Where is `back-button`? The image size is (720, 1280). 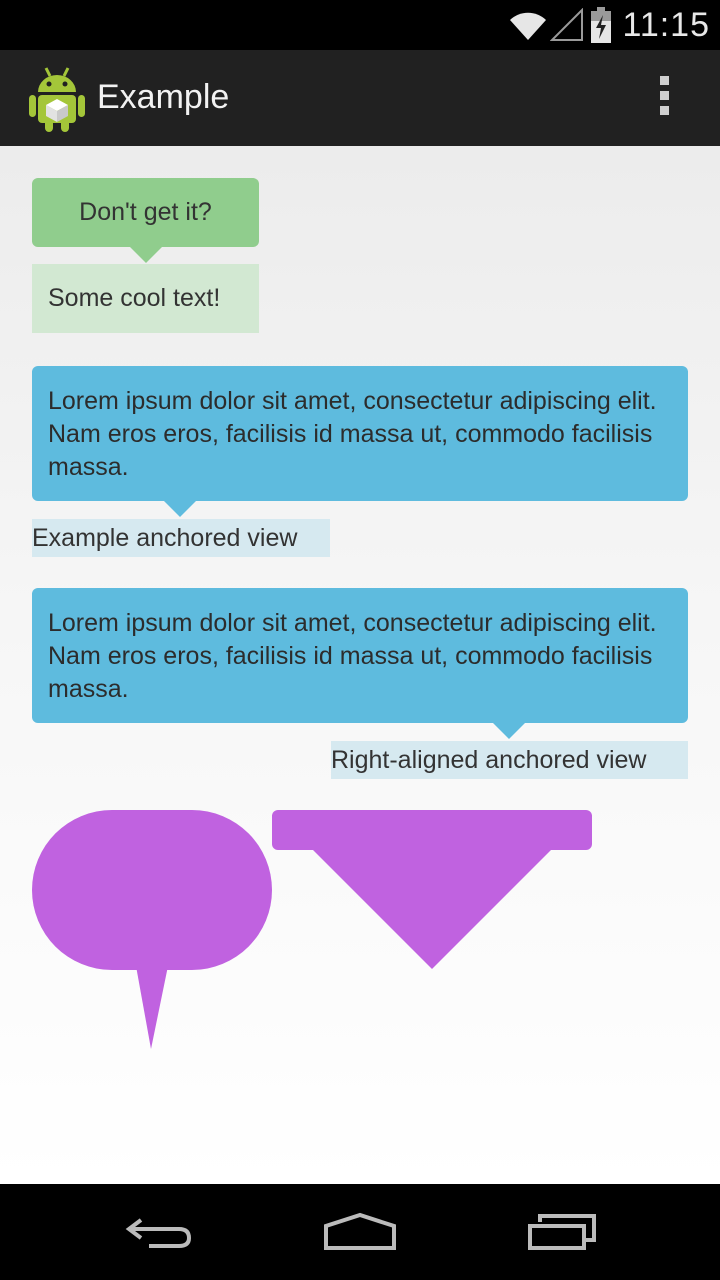
back-button is located at coordinates (160, 1232).